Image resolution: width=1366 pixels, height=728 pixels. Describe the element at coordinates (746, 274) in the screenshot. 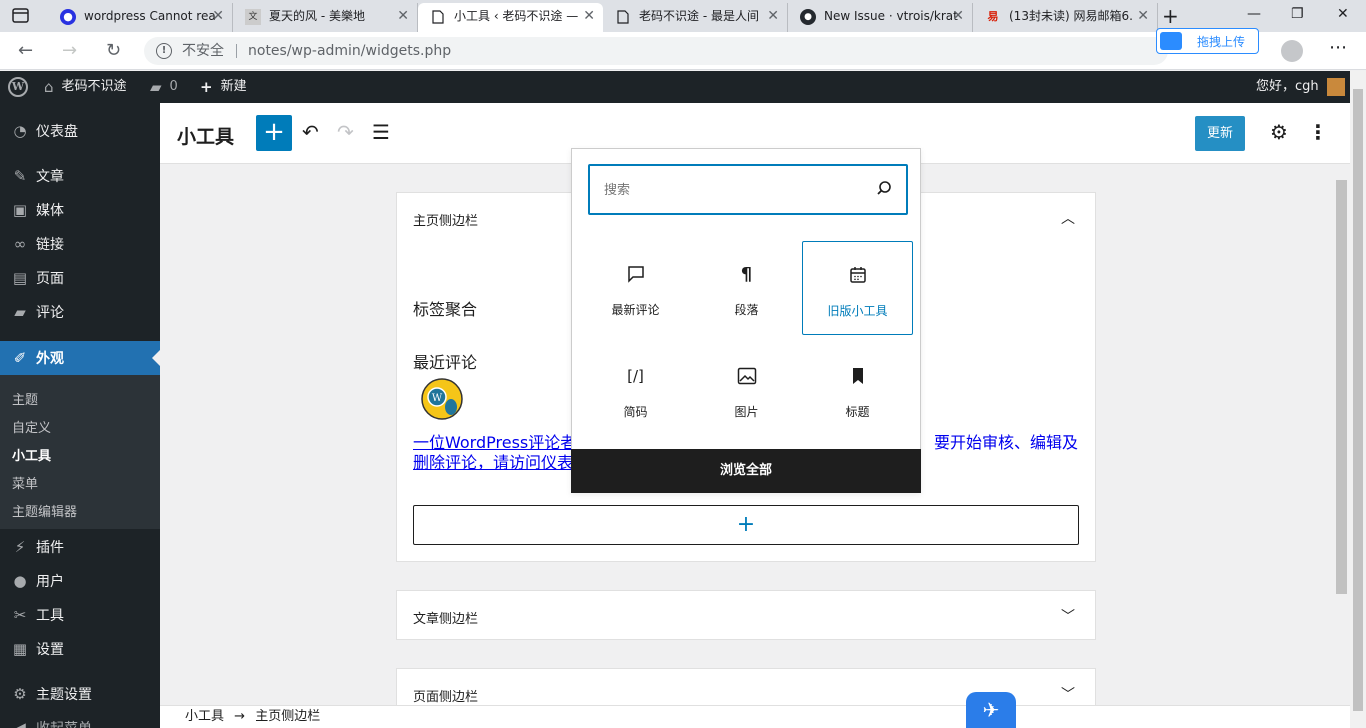

I see `paragraph-icon: ¶` at that location.